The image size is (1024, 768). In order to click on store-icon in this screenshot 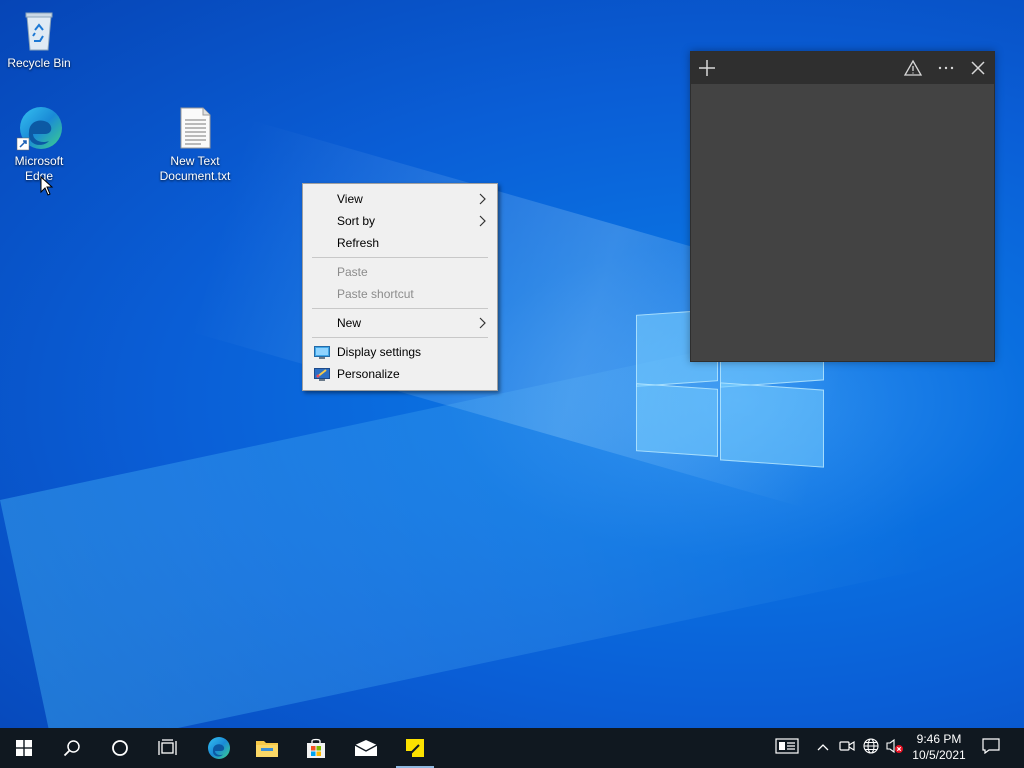, I will do `click(316, 748)`.